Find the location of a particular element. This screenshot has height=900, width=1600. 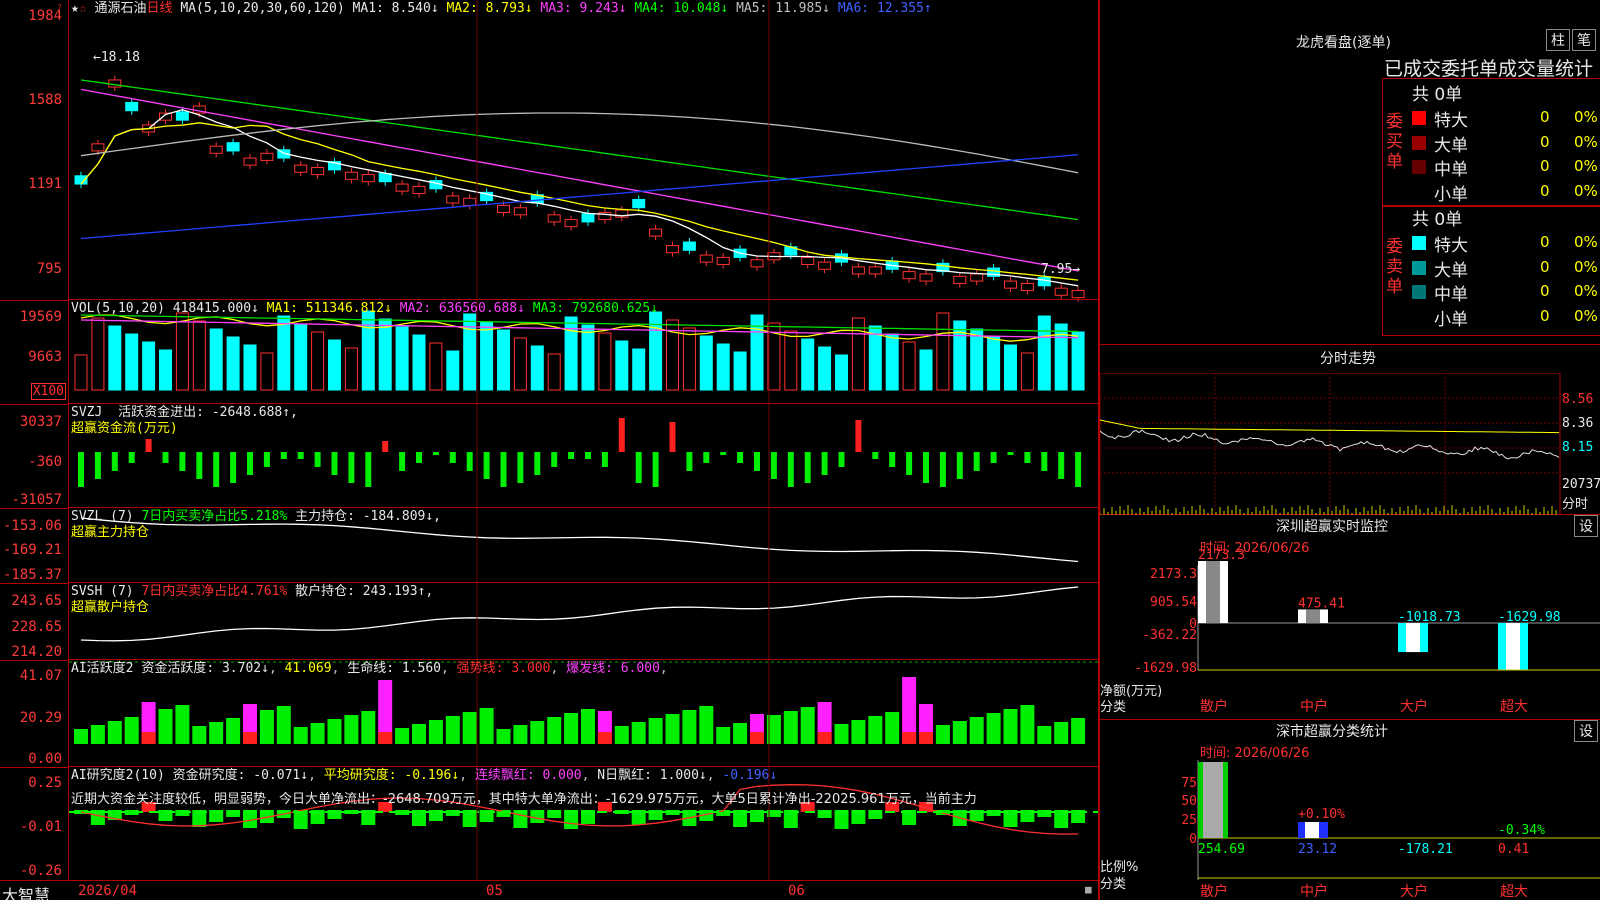

buy-row-name: 大单 is located at coordinates (1451, 143).